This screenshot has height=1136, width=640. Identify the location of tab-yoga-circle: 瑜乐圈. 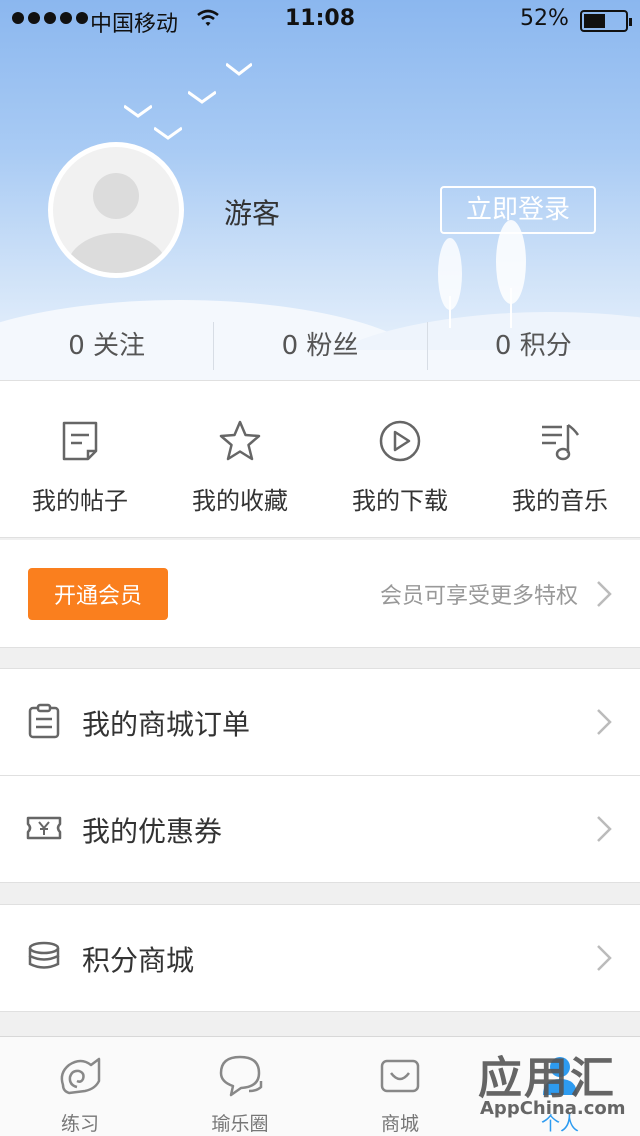
(240, 1086).